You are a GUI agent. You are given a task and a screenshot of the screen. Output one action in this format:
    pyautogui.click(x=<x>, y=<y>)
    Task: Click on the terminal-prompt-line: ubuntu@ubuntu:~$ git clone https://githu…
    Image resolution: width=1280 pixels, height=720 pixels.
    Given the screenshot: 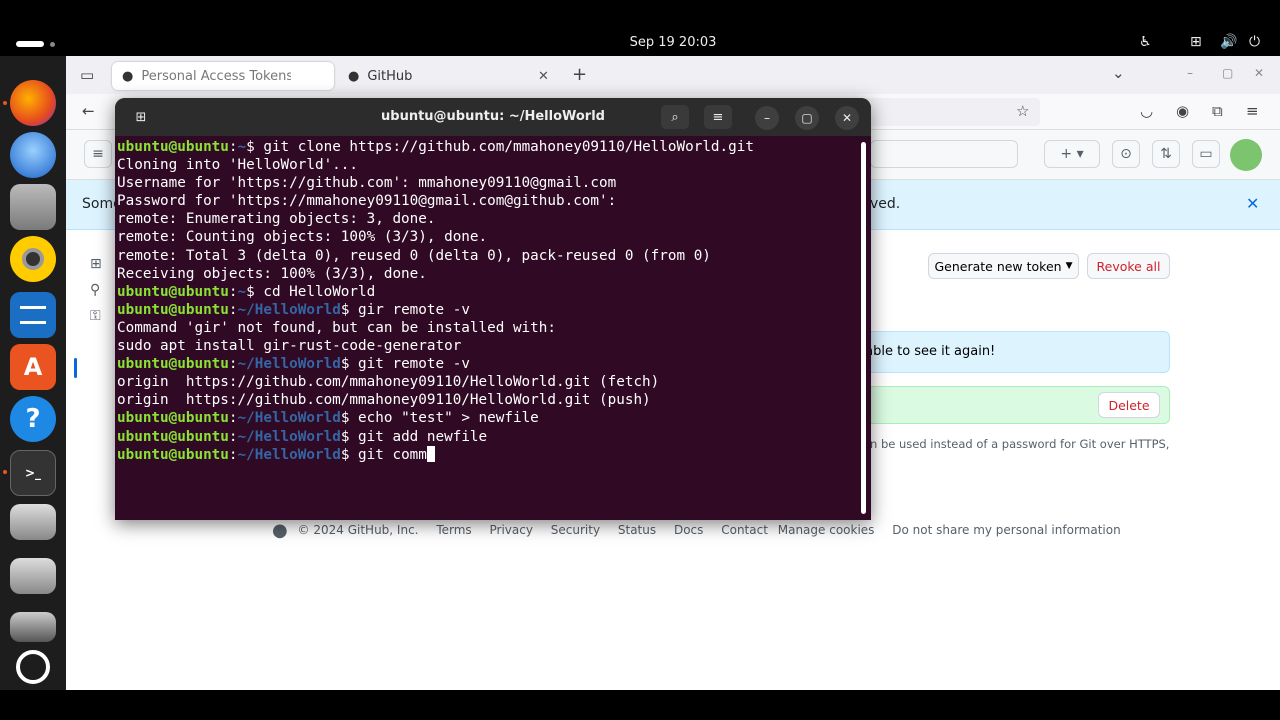 What is the action you would take?
    pyautogui.click(x=435, y=147)
    